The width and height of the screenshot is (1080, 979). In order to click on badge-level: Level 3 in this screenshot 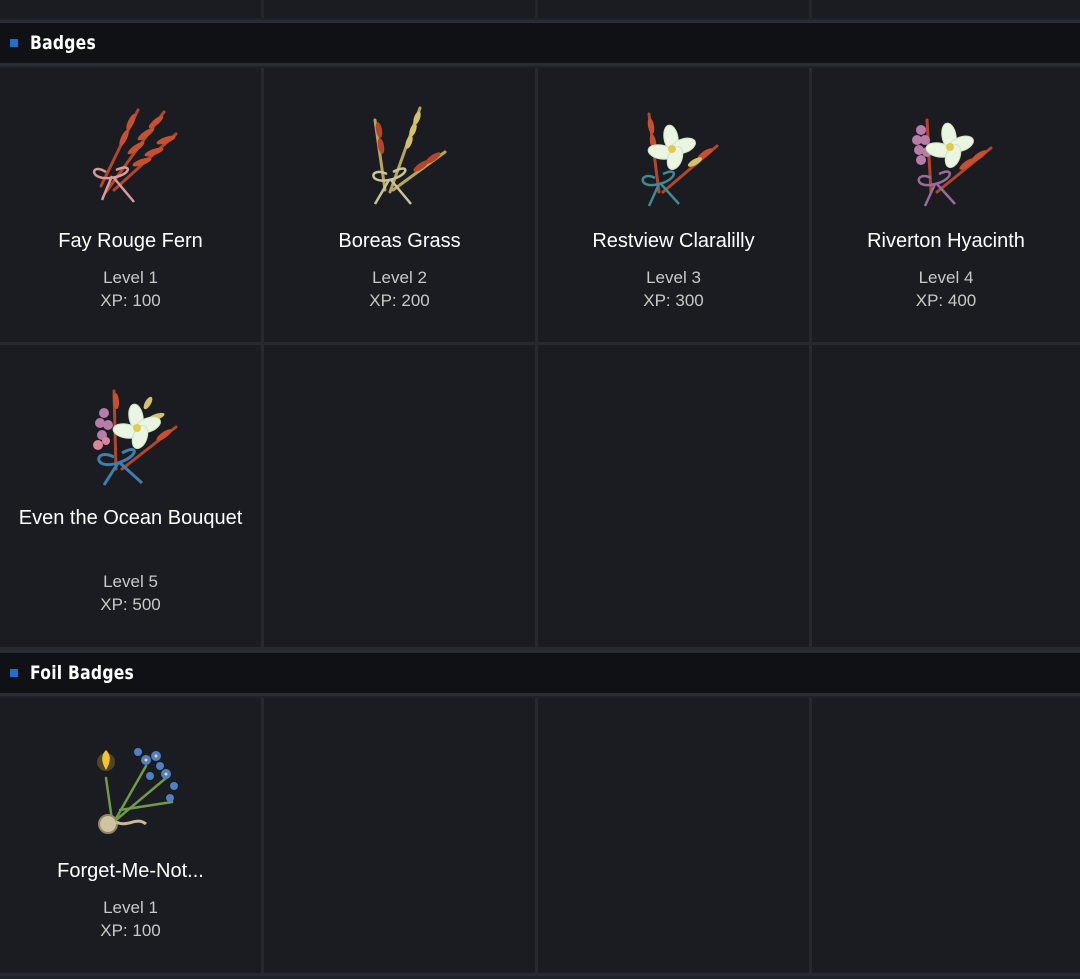, I will do `click(673, 277)`.